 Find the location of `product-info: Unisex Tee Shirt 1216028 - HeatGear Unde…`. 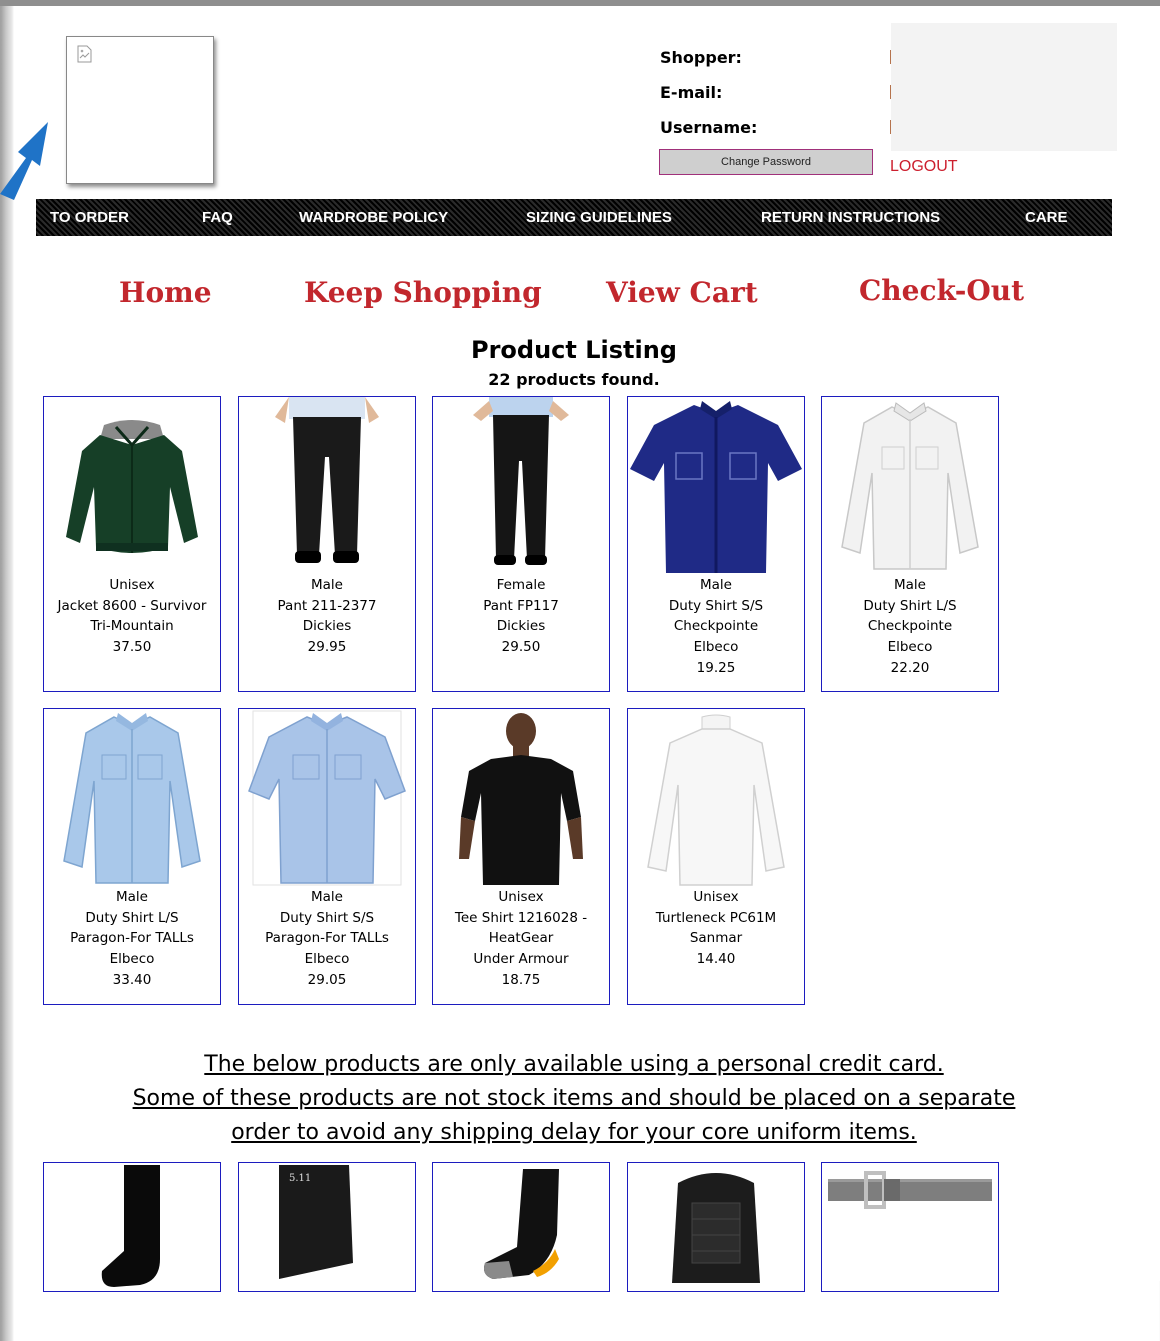

product-info: Unisex Tee Shirt 1216028 - HeatGear Unde… is located at coordinates (521, 939).